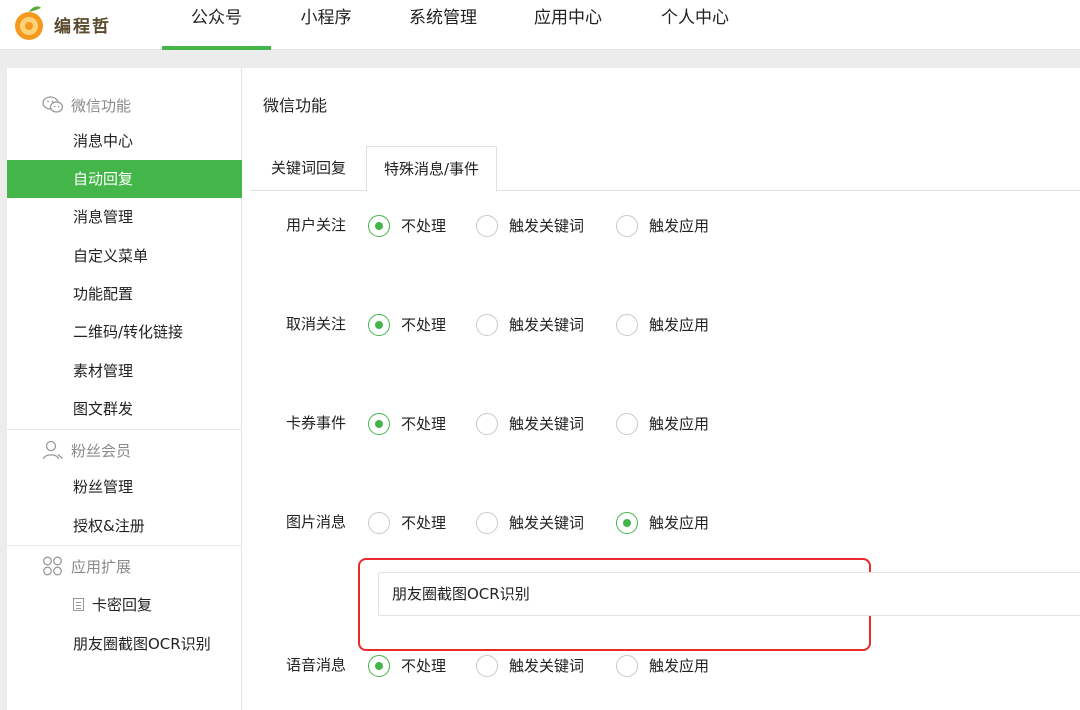 This screenshot has width=1080, height=710. What do you see at coordinates (695, 25) in the screenshot?
I see `nav-personal-center: 个人中心` at bounding box center [695, 25].